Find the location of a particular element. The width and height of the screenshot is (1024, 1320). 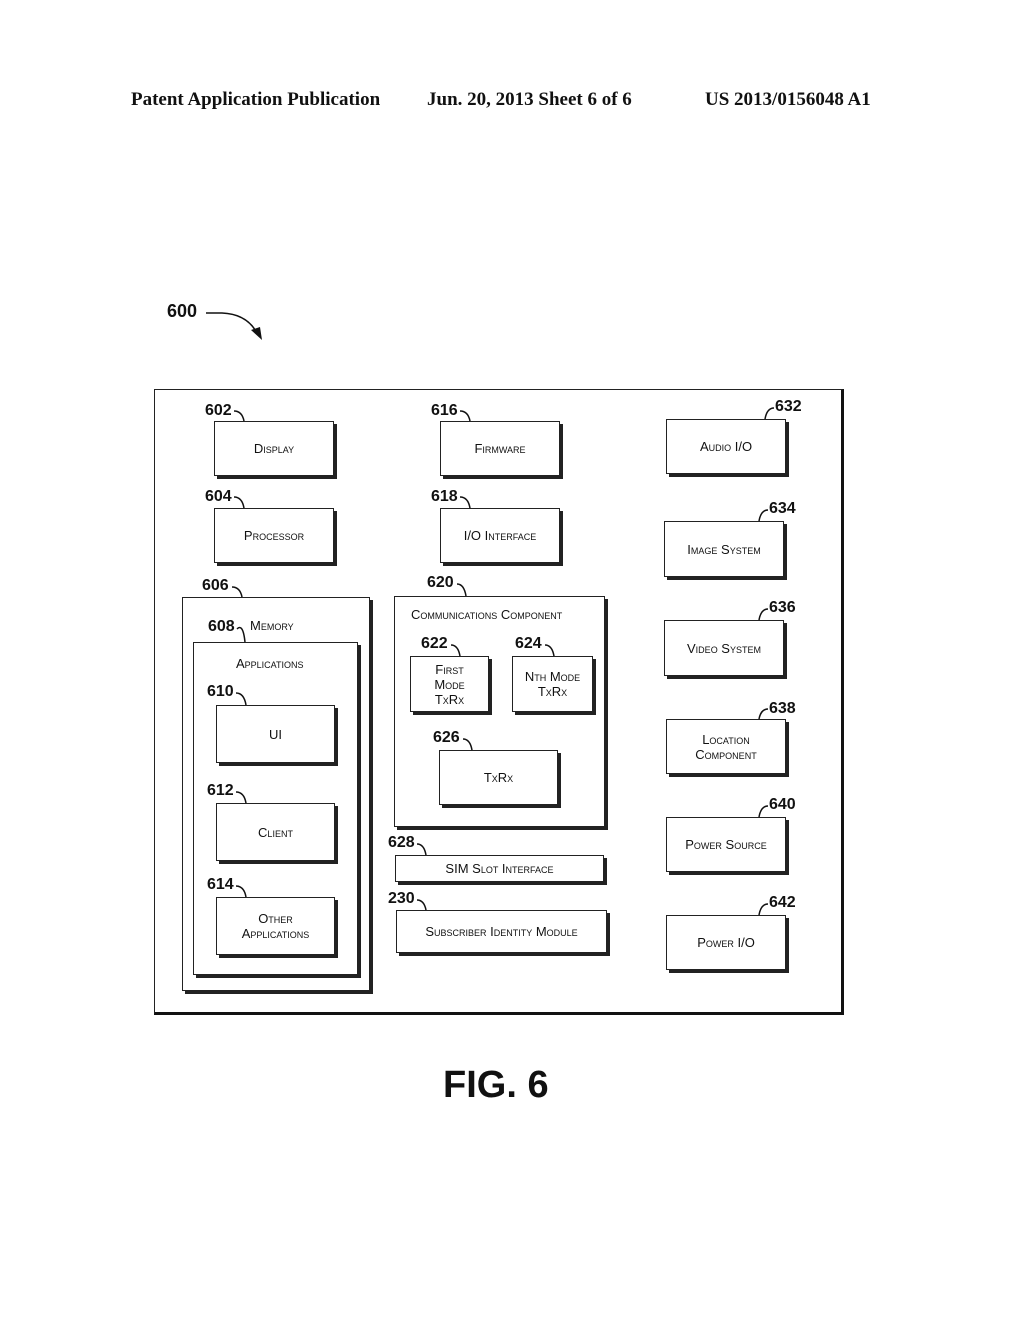

client-box: Client is located at coordinates (275, 832).